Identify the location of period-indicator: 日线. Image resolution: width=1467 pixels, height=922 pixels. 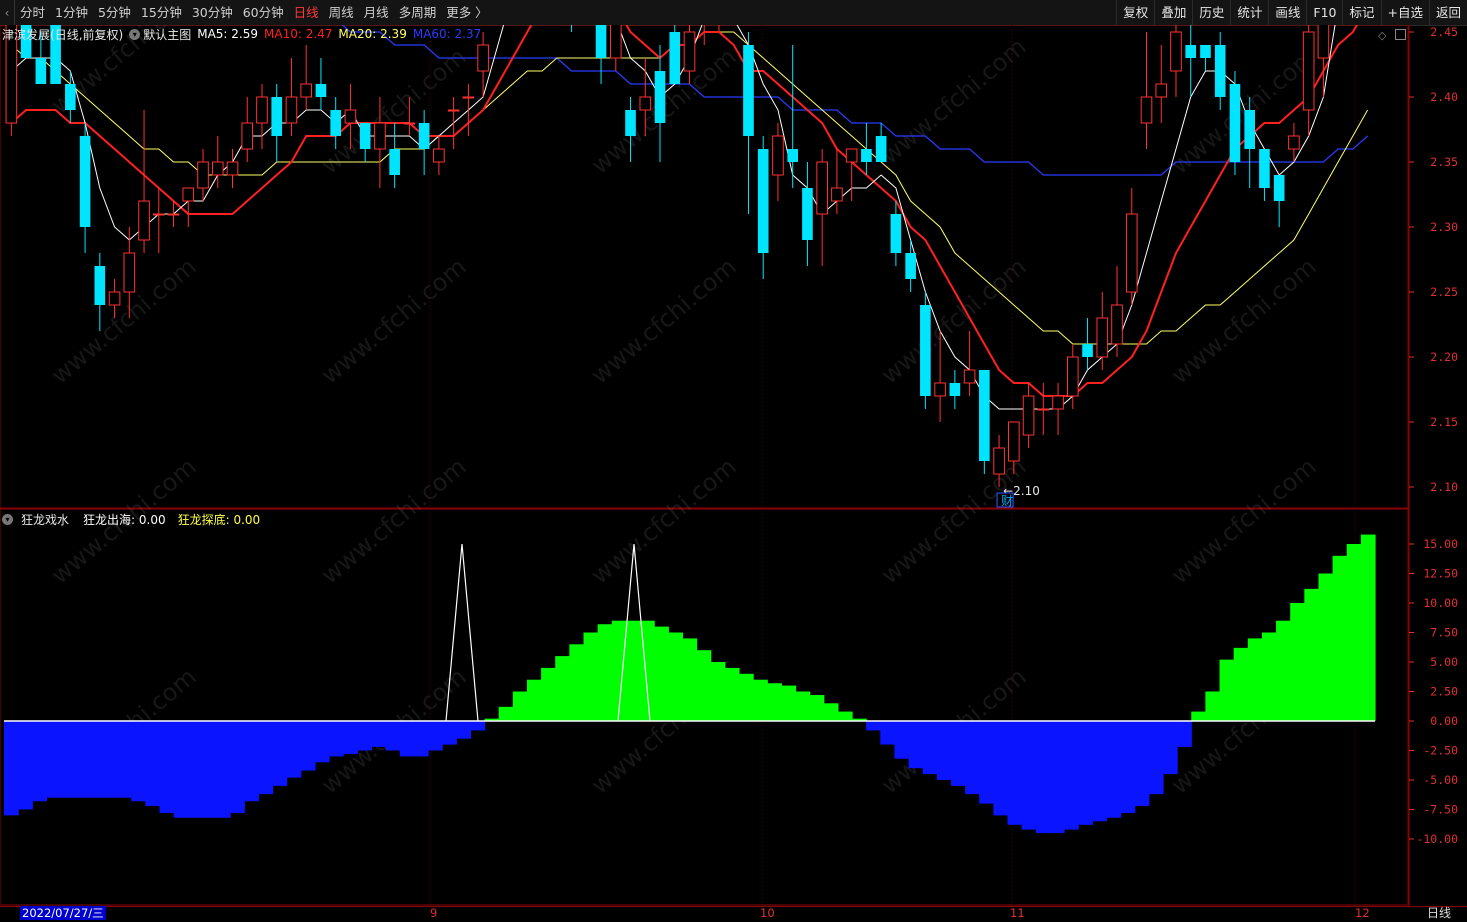
(1438, 913).